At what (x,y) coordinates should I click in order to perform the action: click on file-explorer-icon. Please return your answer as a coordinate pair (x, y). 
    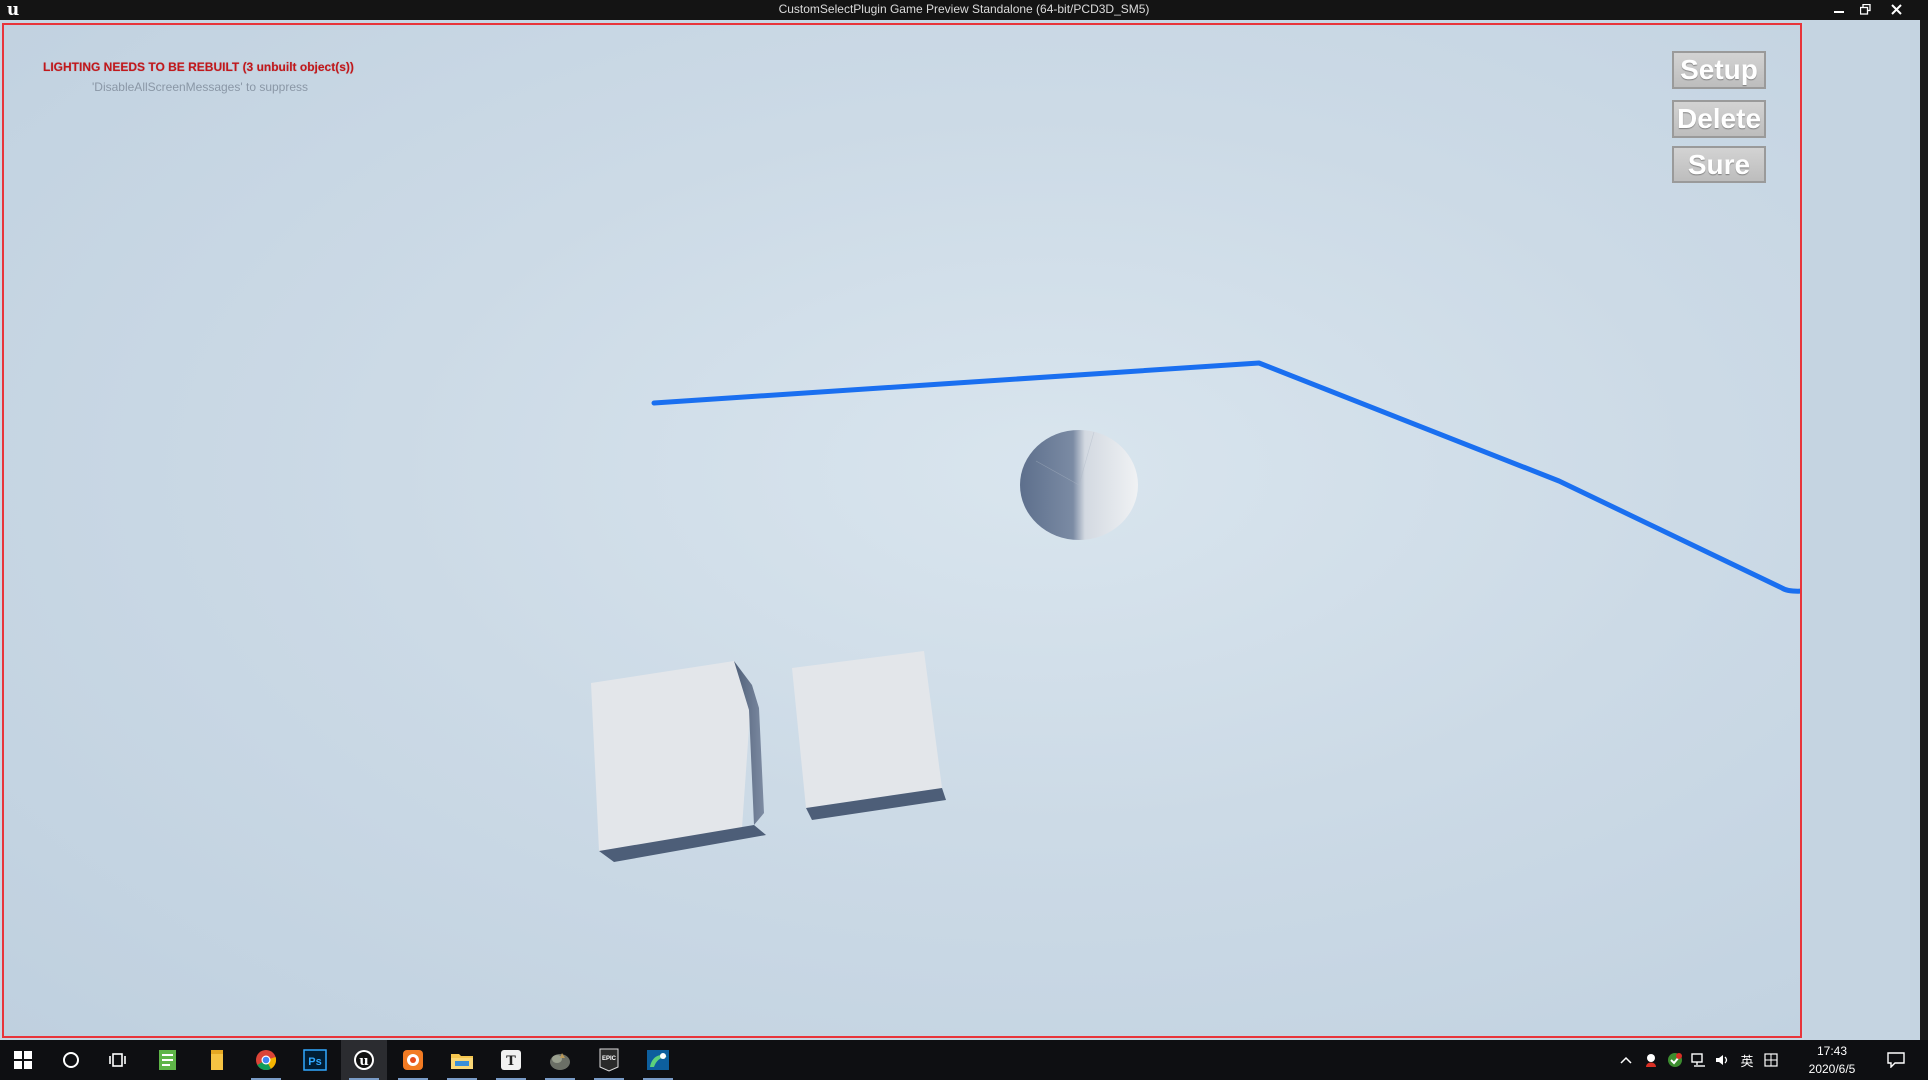
    Looking at the image, I should click on (462, 1061).